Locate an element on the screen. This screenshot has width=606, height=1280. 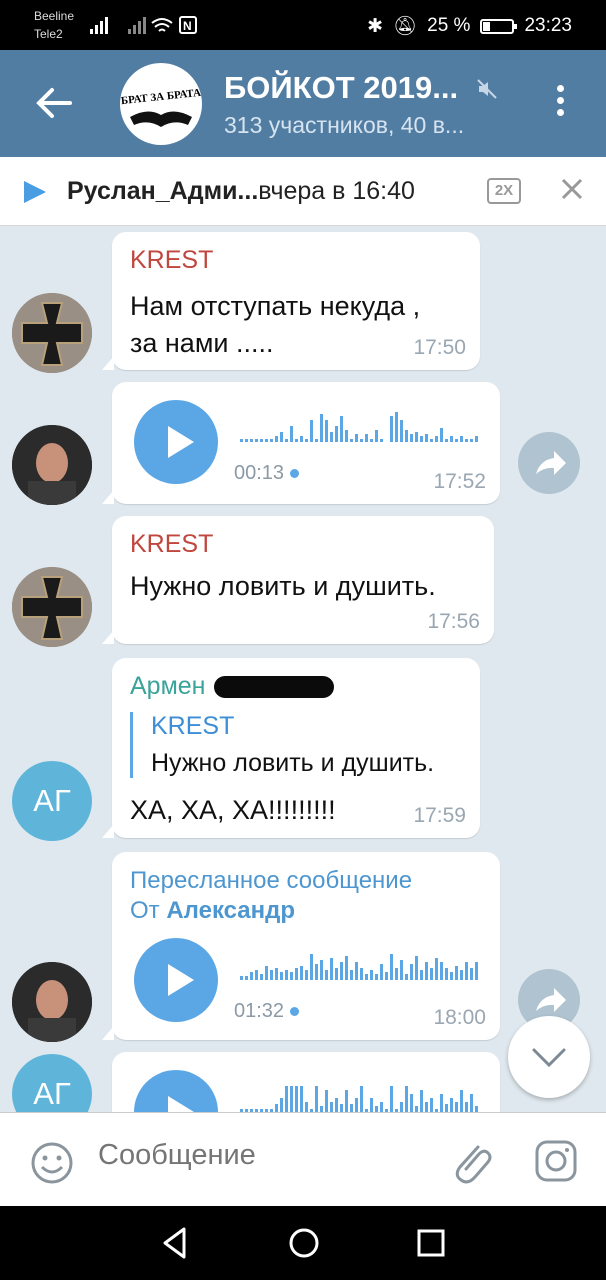
redaction-mark is located at coordinates (274, 687).